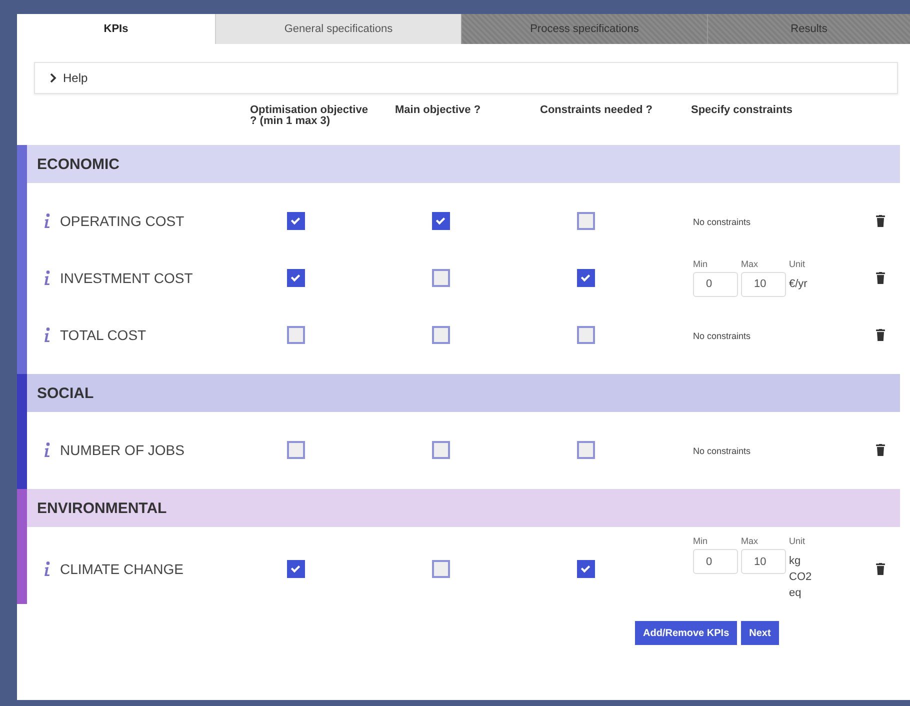  Describe the element at coordinates (466, 78) in the screenshot. I see `help-panel: Help` at that location.